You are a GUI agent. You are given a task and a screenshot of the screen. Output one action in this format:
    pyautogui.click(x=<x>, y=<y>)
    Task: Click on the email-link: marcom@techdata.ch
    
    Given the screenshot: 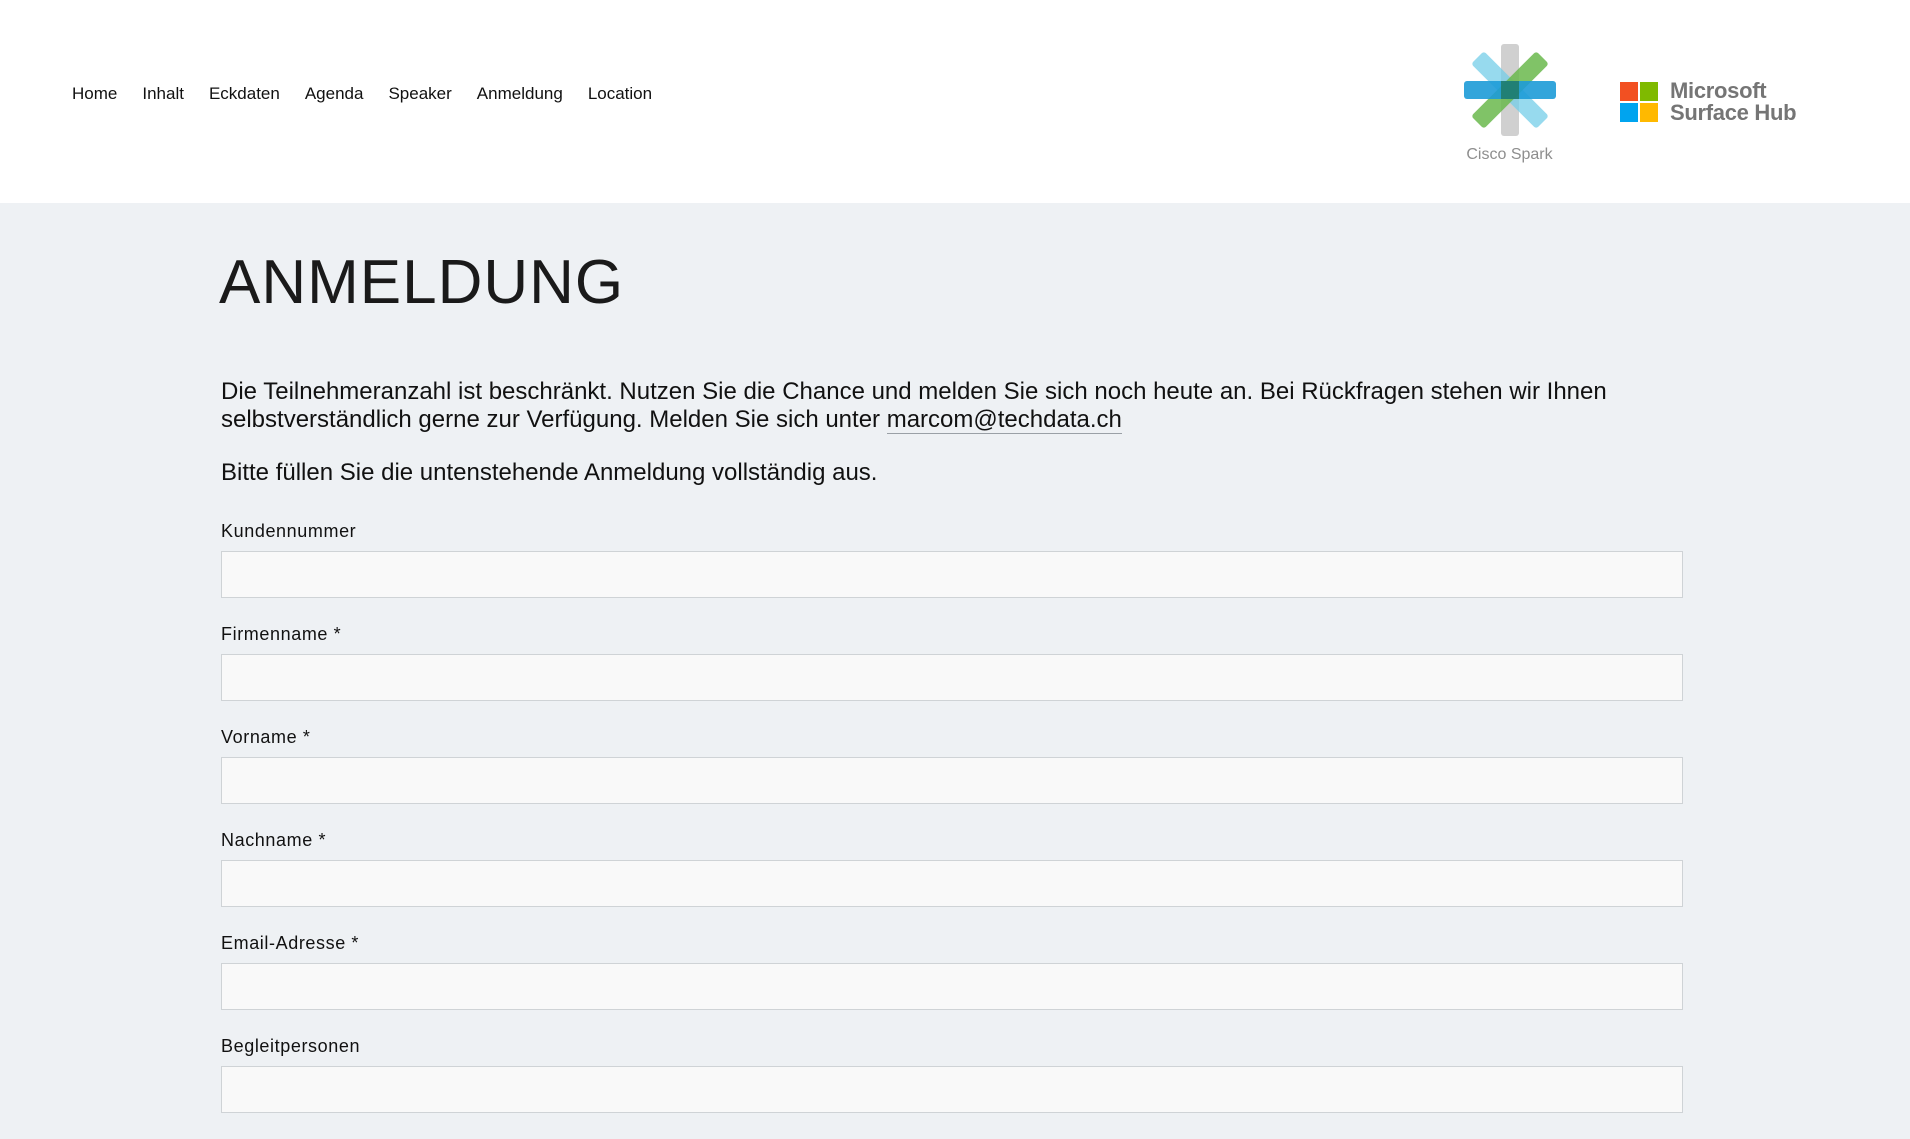 What is the action you would take?
    pyautogui.click(x=1004, y=420)
    